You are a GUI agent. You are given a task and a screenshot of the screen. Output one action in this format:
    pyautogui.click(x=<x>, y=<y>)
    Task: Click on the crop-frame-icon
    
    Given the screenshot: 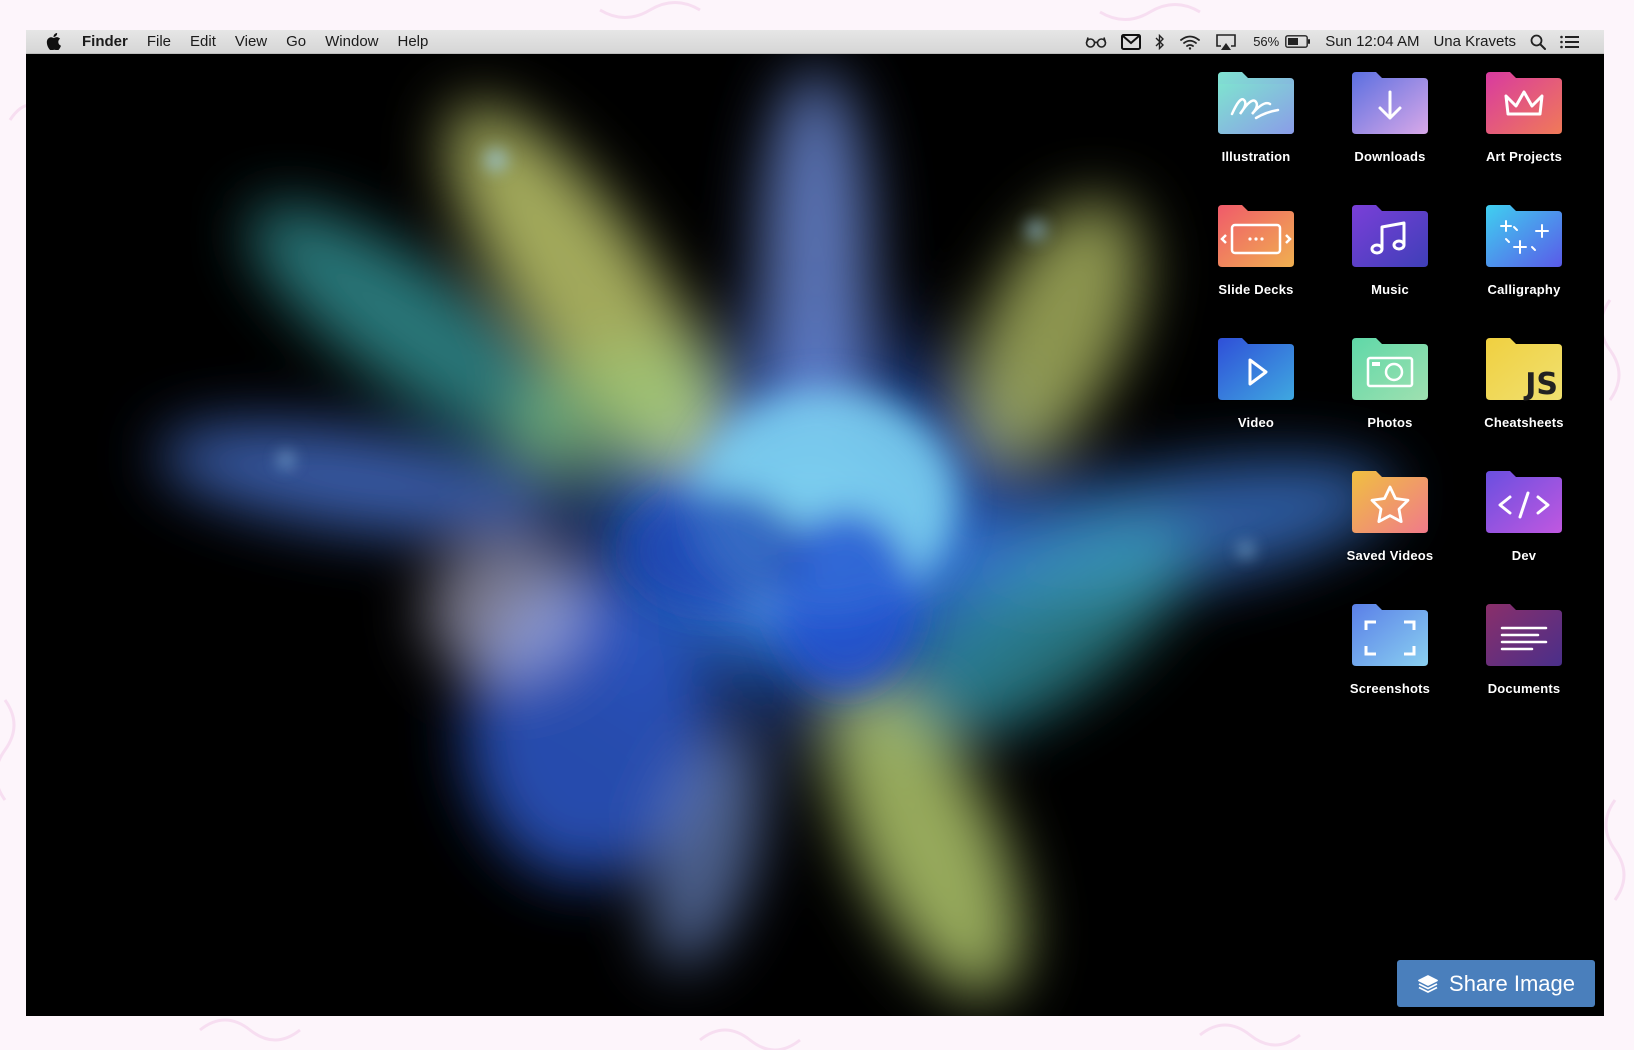 What is the action you would take?
    pyautogui.click(x=1390, y=635)
    